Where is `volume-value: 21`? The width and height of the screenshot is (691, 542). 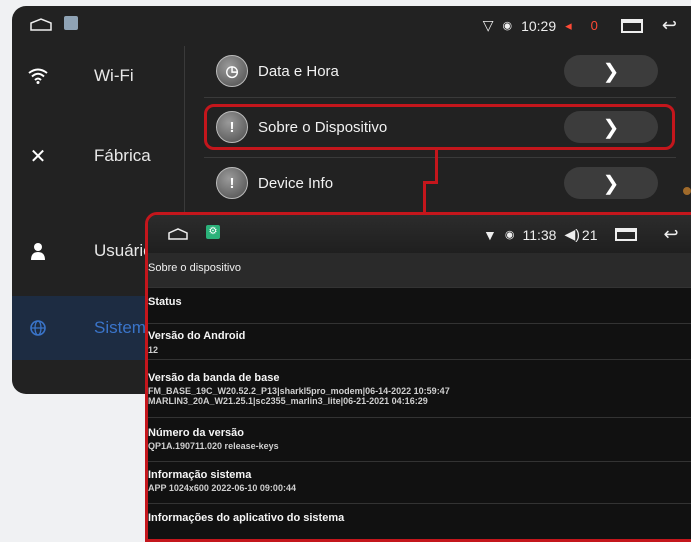 volume-value: 21 is located at coordinates (589, 234).